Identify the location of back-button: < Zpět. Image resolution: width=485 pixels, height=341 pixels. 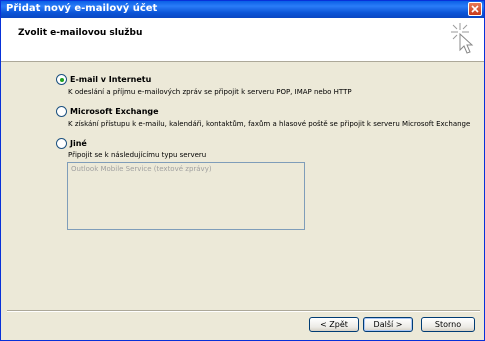
(334, 324).